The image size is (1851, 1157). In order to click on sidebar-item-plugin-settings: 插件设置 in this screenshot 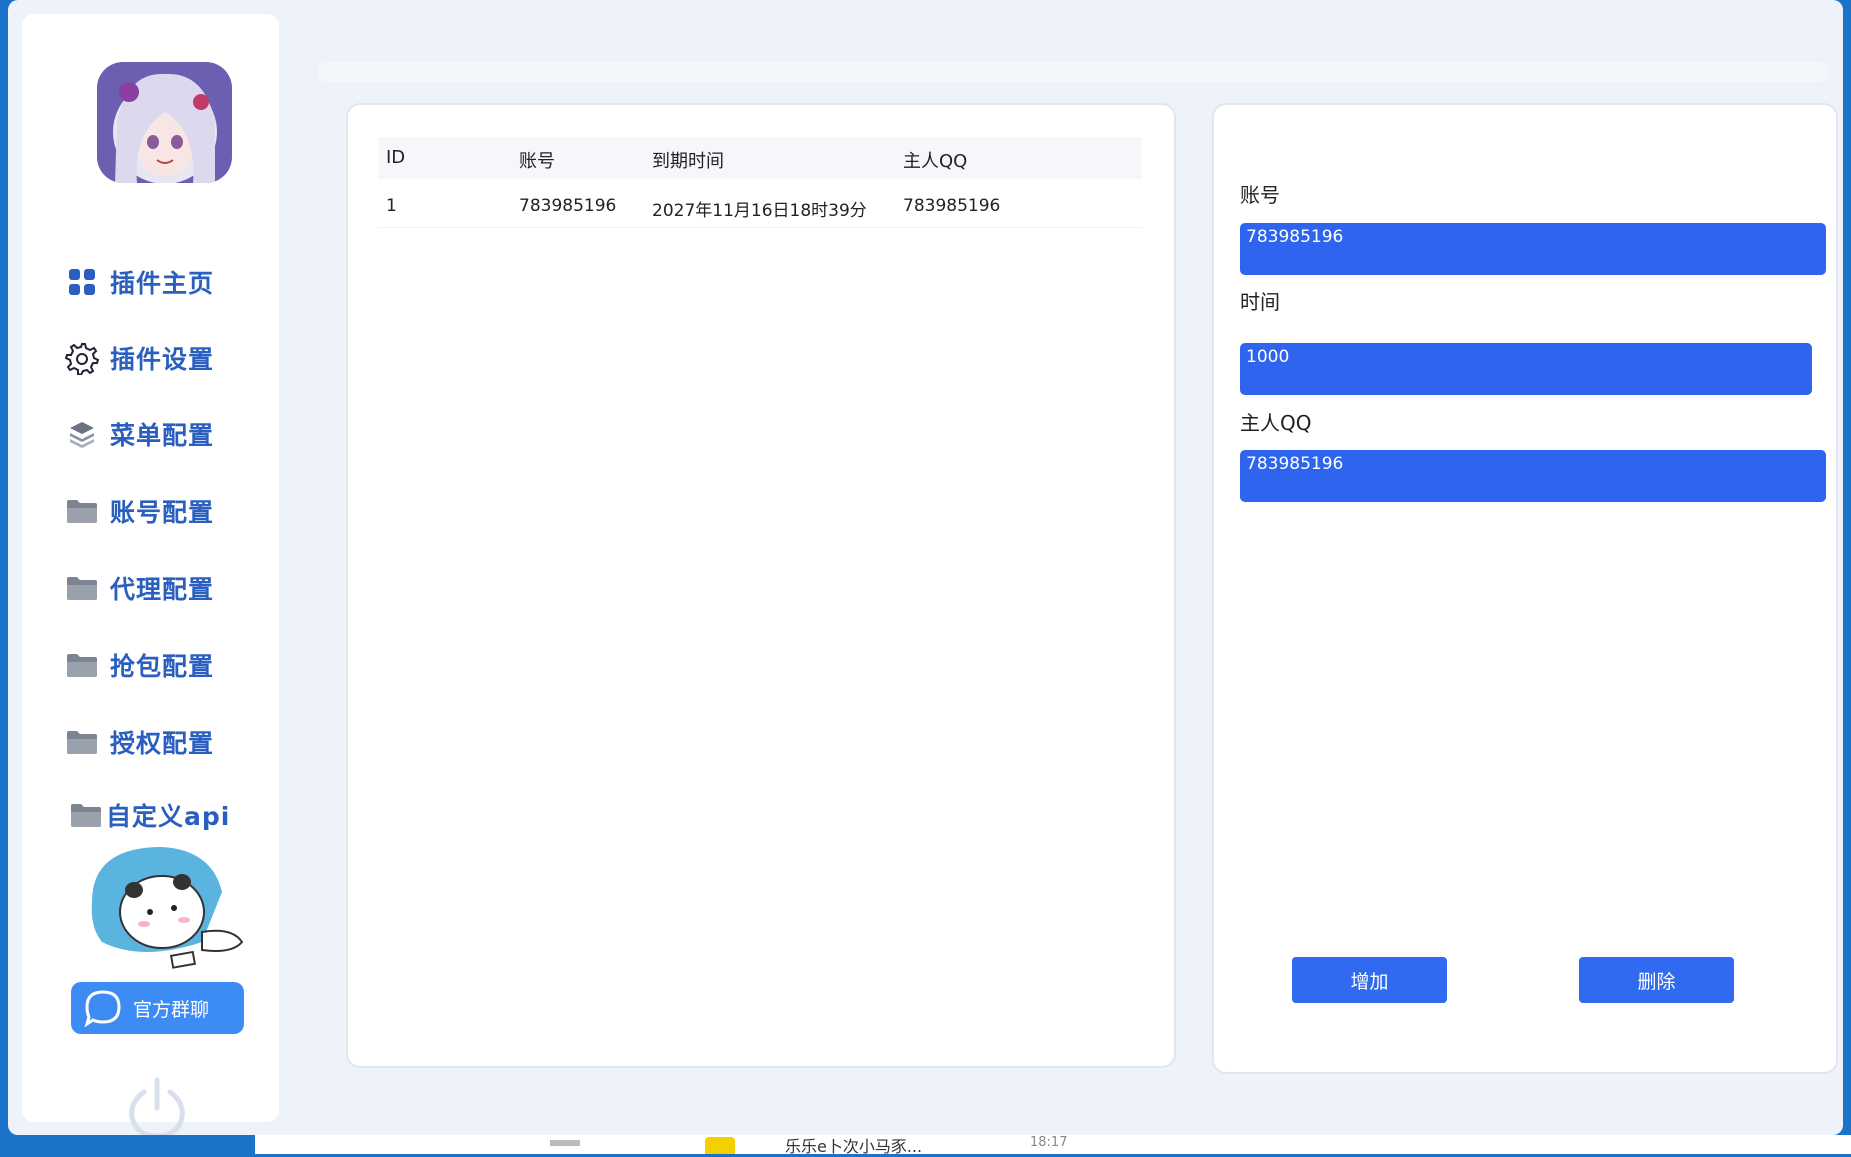, I will do `click(150, 358)`.